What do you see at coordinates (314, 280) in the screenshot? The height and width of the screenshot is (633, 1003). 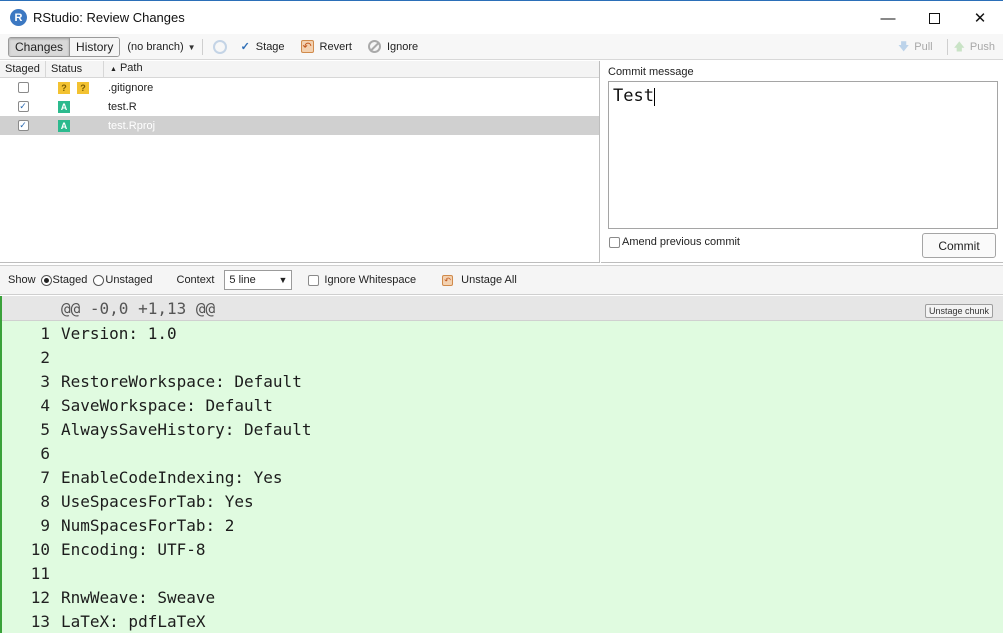 I see `ignore-whitespace-checkbox` at bounding box center [314, 280].